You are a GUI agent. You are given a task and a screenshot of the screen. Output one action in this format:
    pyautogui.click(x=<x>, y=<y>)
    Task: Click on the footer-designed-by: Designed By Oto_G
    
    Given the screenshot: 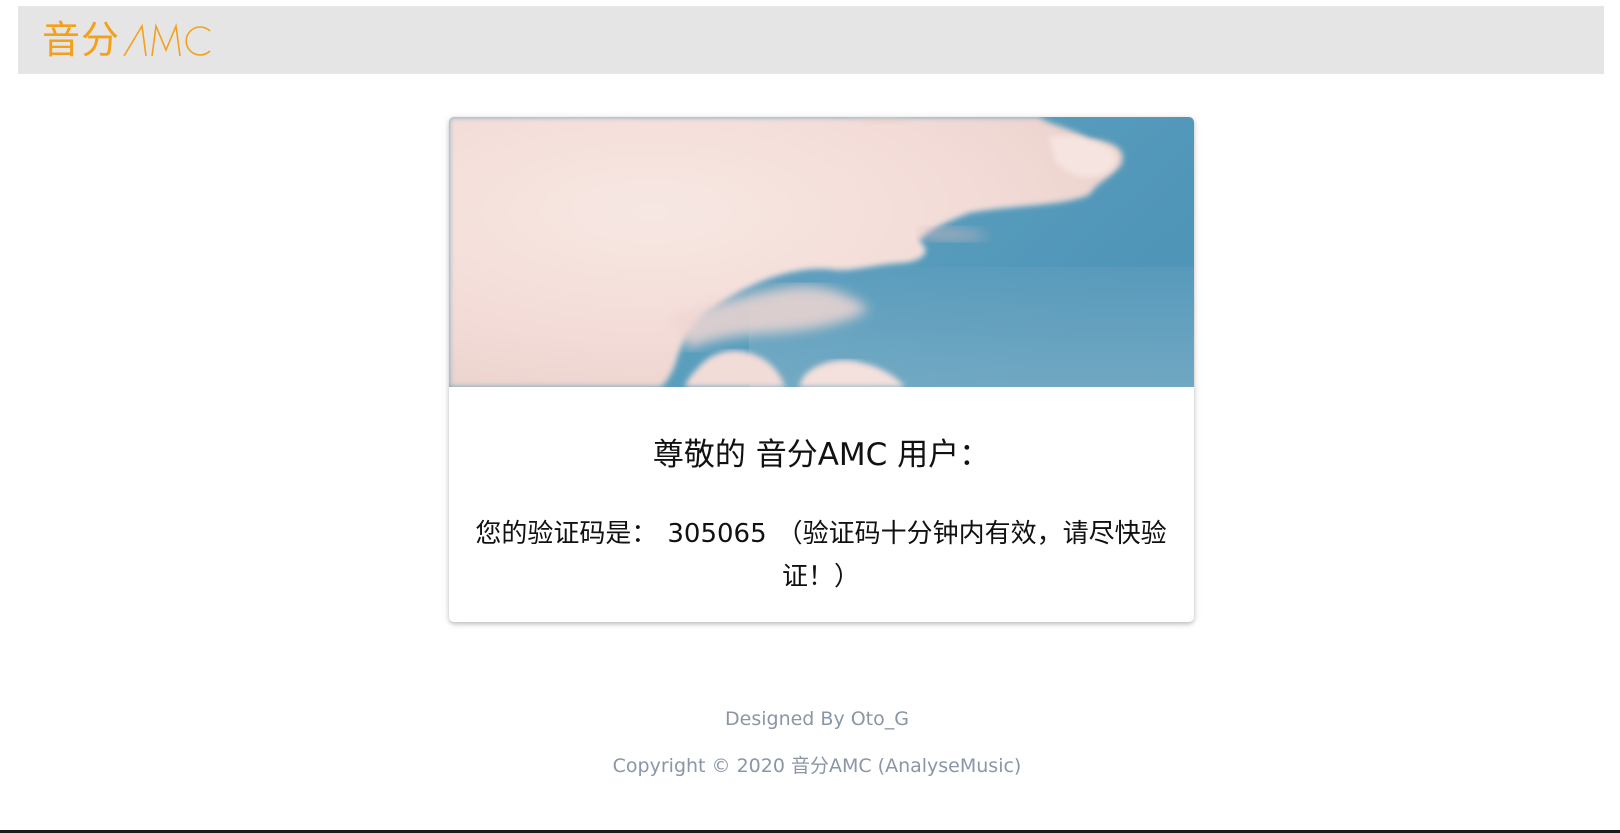 What is the action you would take?
    pyautogui.click(x=817, y=719)
    